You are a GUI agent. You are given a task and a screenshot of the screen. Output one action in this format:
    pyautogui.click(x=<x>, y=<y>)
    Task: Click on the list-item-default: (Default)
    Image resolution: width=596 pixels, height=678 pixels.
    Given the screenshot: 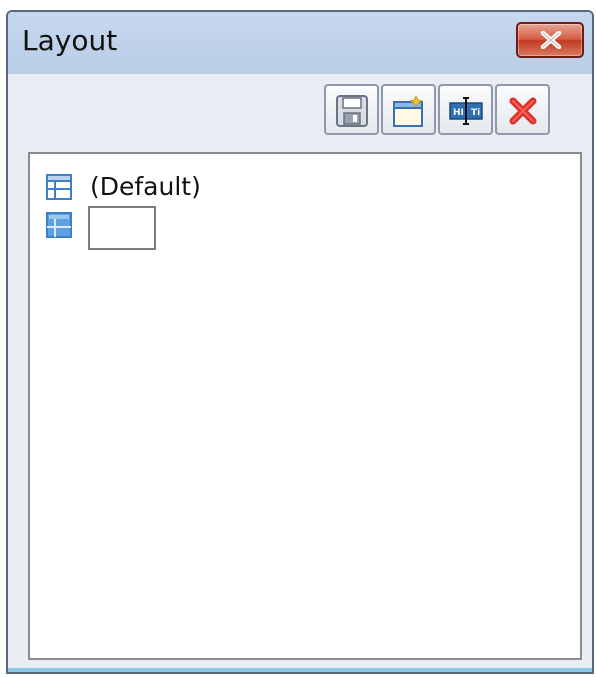 What is the action you would take?
    pyautogui.click(x=196, y=188)
    